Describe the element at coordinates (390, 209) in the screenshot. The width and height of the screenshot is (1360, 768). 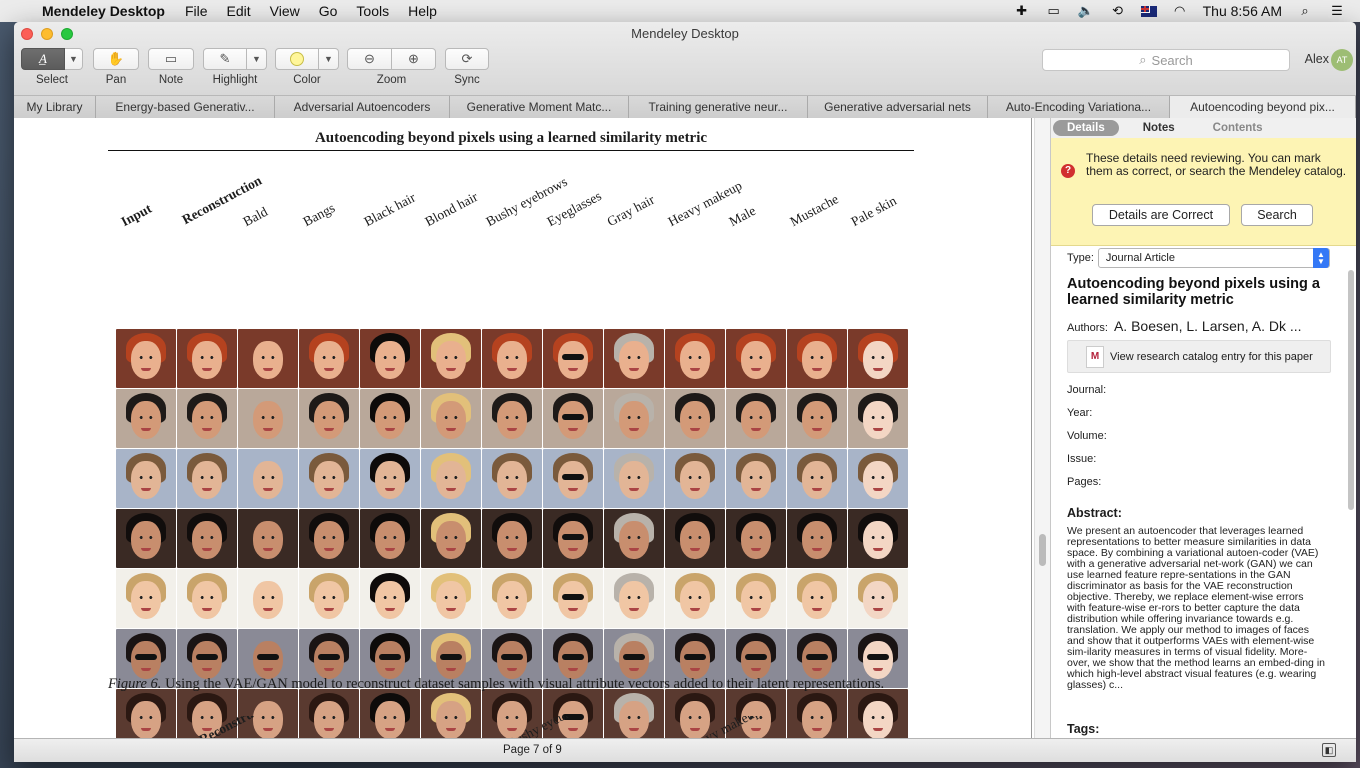
I see `figure-column-label: Black hair` at that location.